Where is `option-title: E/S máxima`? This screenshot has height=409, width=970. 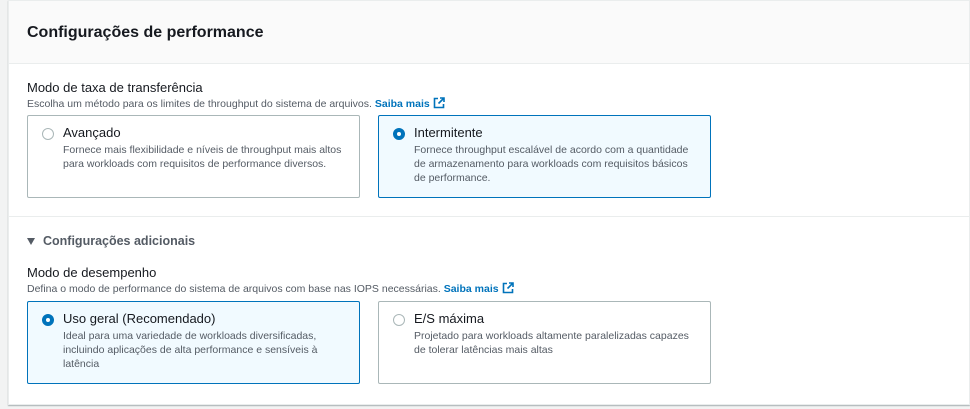 option-title: E/S máxima is located at coordinates (449, 318).